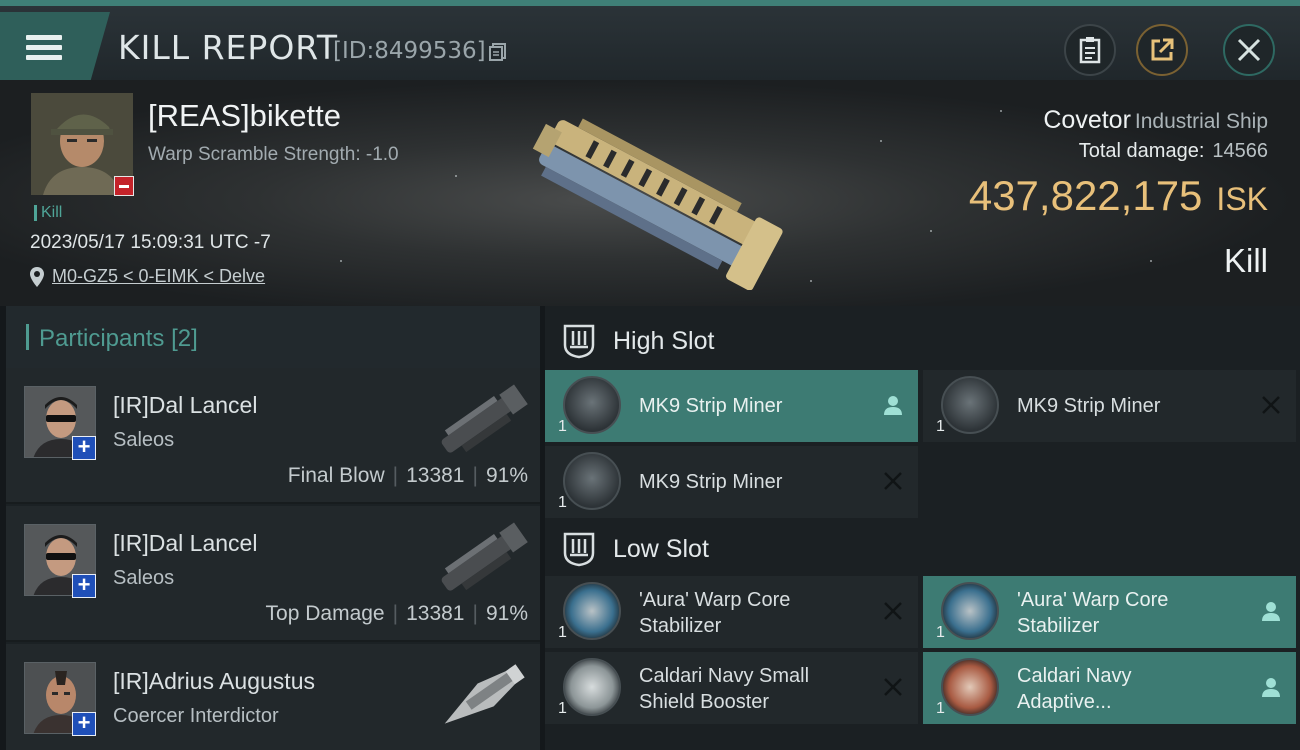 The image size is (1300, 750). I want to click on high-slot-icon, so click(579, 341).